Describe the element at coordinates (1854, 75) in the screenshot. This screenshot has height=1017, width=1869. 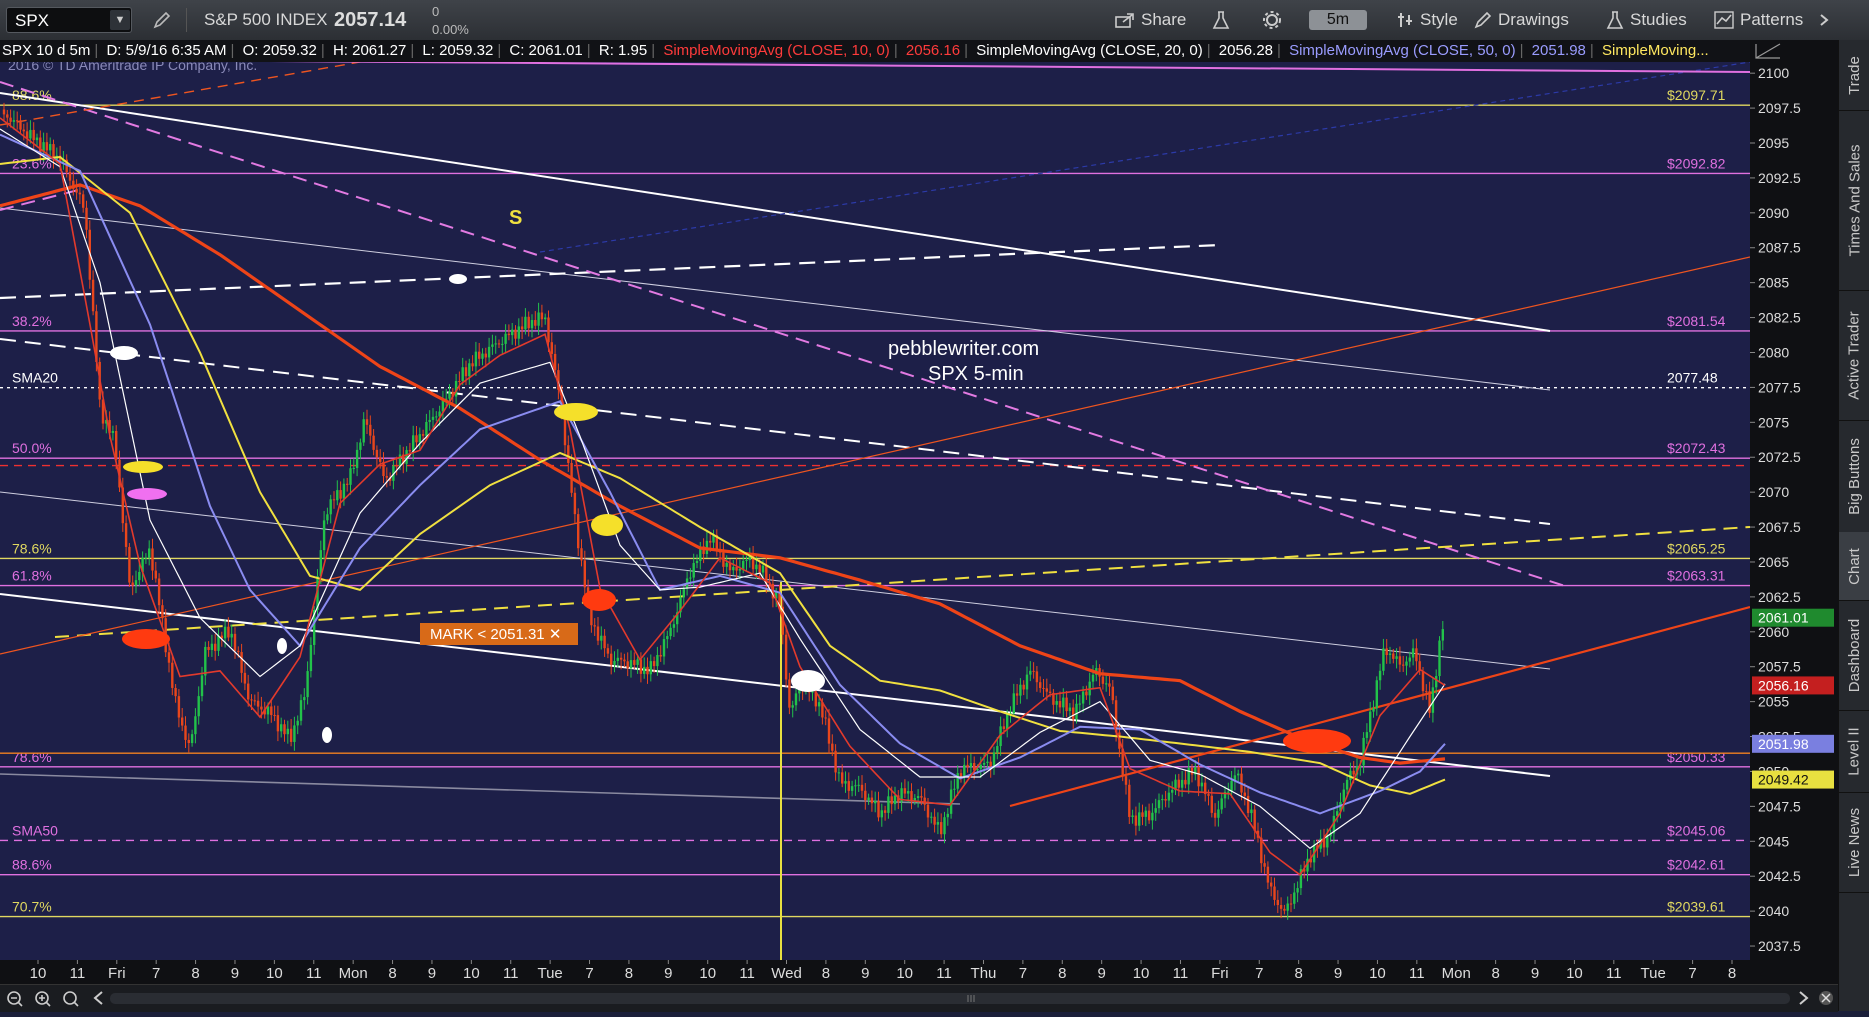
I see `sidebar-tab-trade: Trade` at that location.